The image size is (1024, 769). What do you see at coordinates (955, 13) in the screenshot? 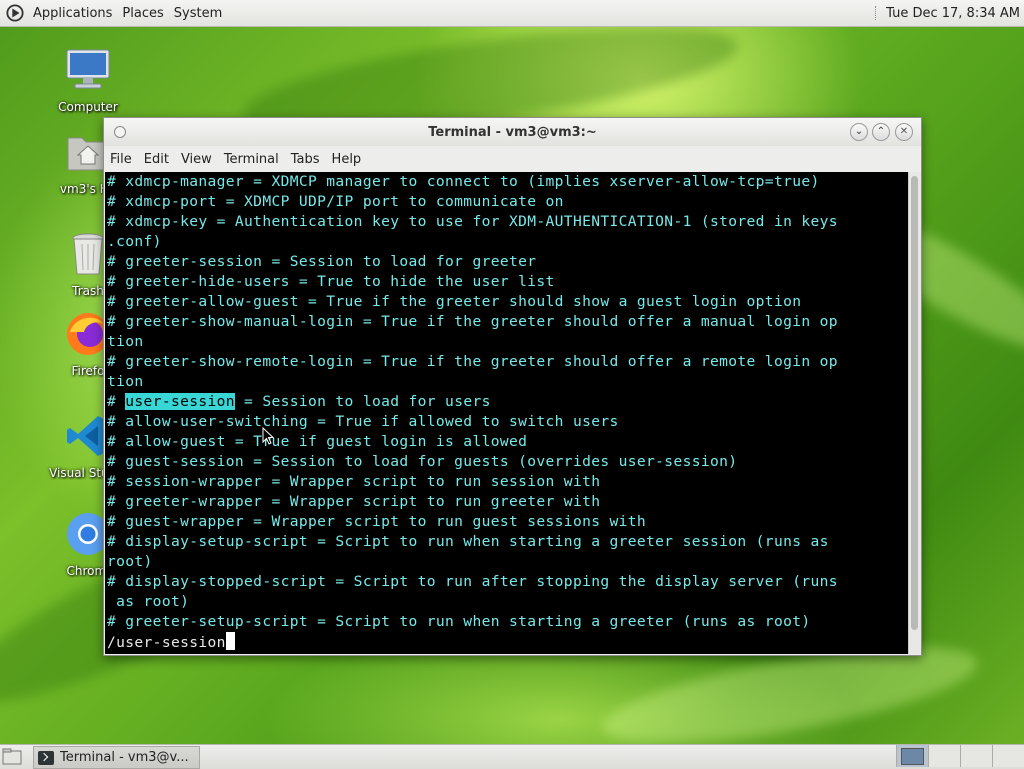
I see `clock: Tue Dec 17, 8:34 AM` at bounding box center [955, 13].